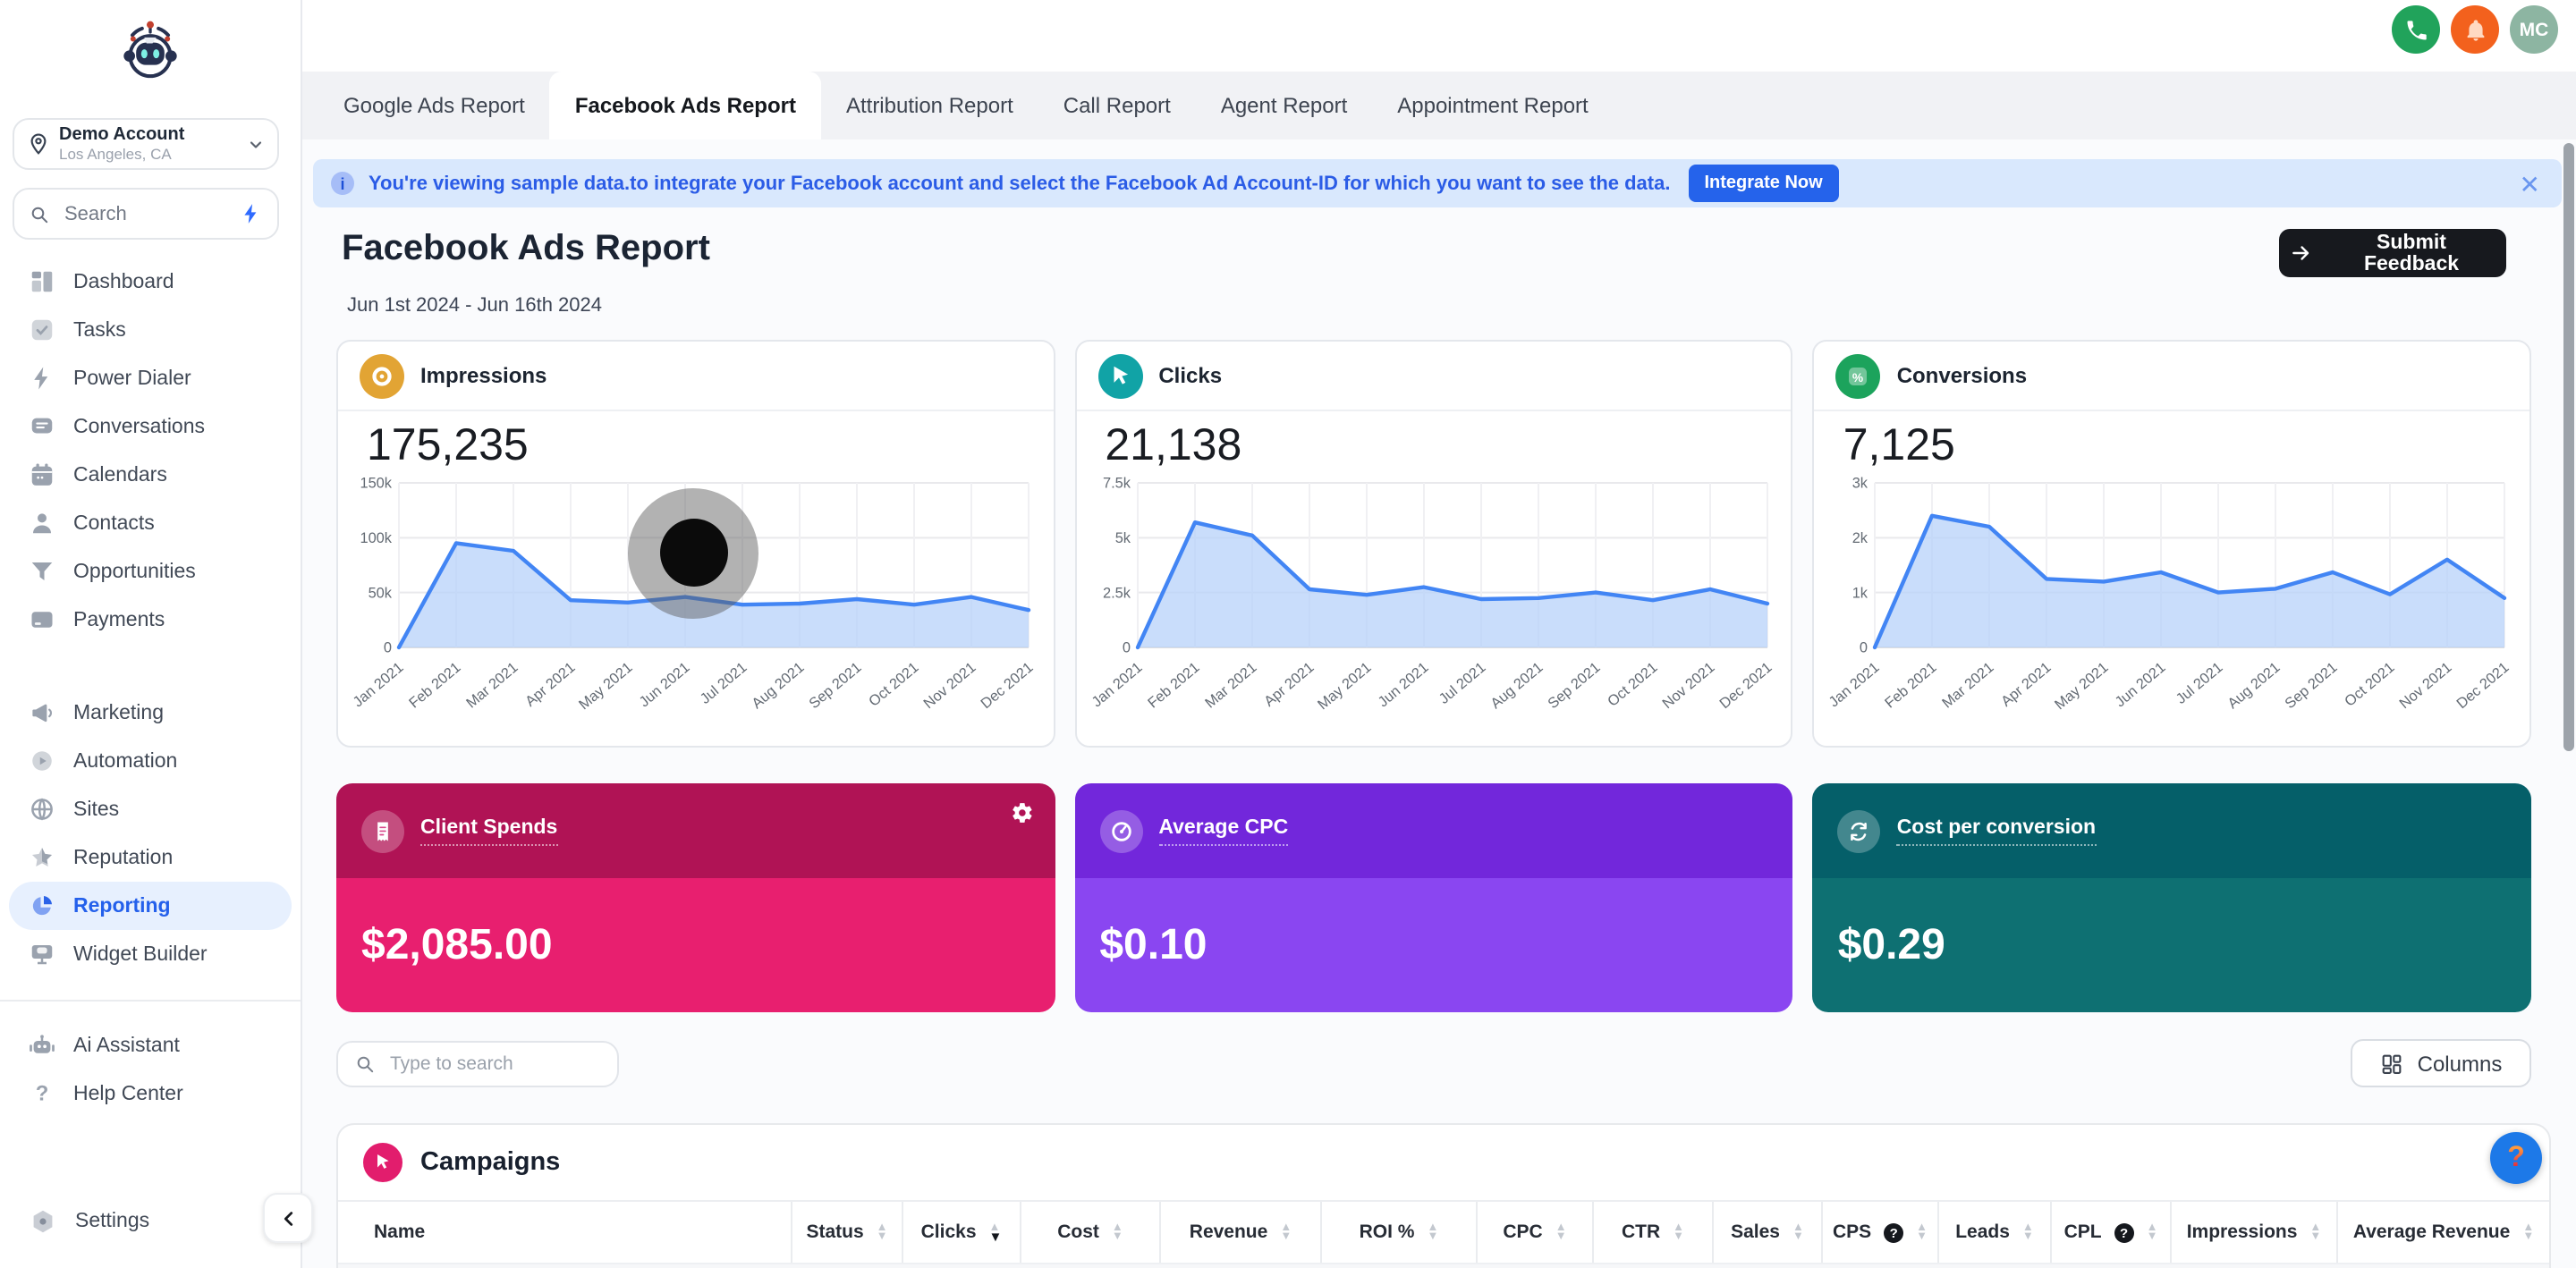 This screenshot has width=2576, height=1268. Describe the element at coordinates (1091, 1232) in the screenshot. I see `column-header-cost: Cost ▲ ▼` at that location.